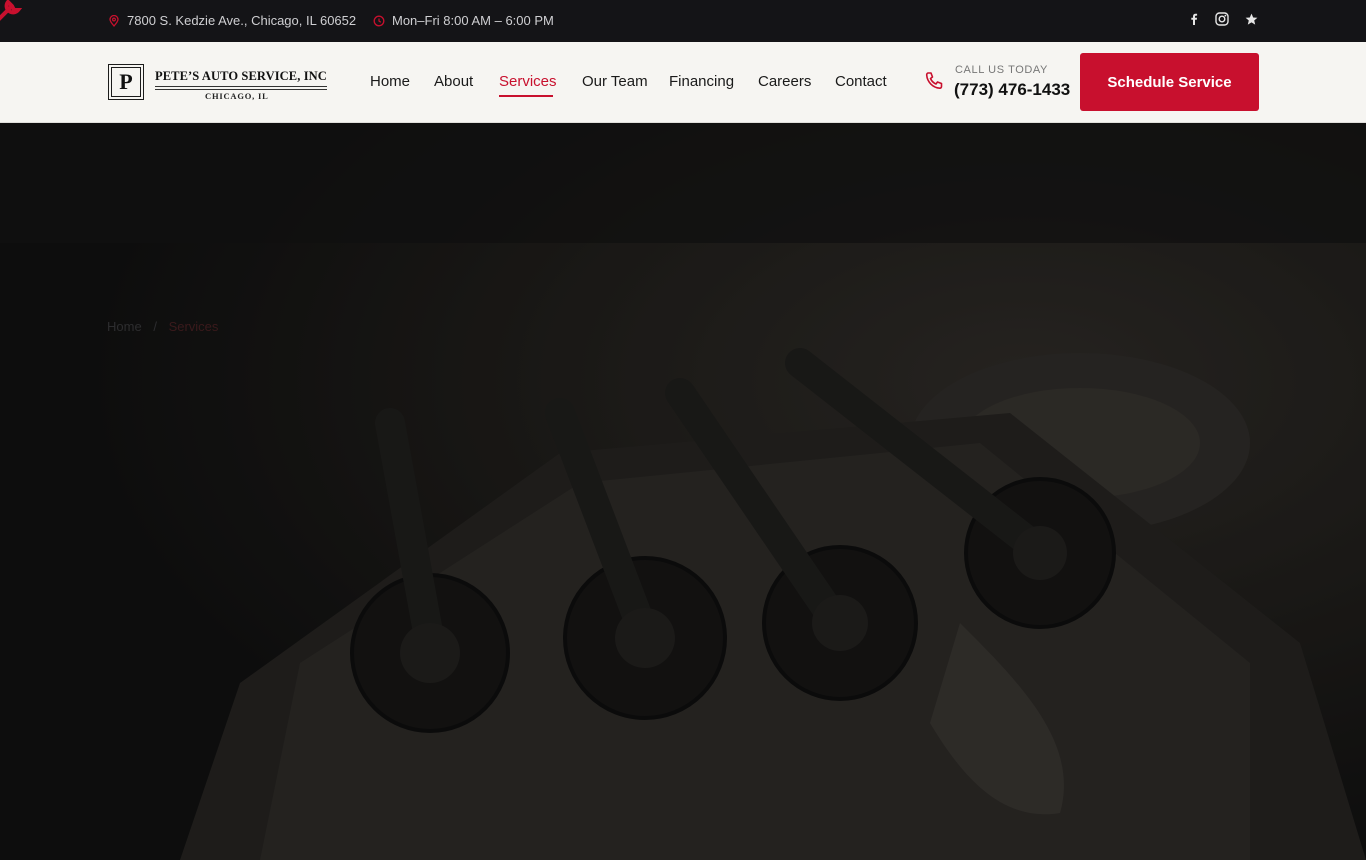 This screenshot has width=1366, height=860. I want to click on nav-about: About, so click(453, 81).